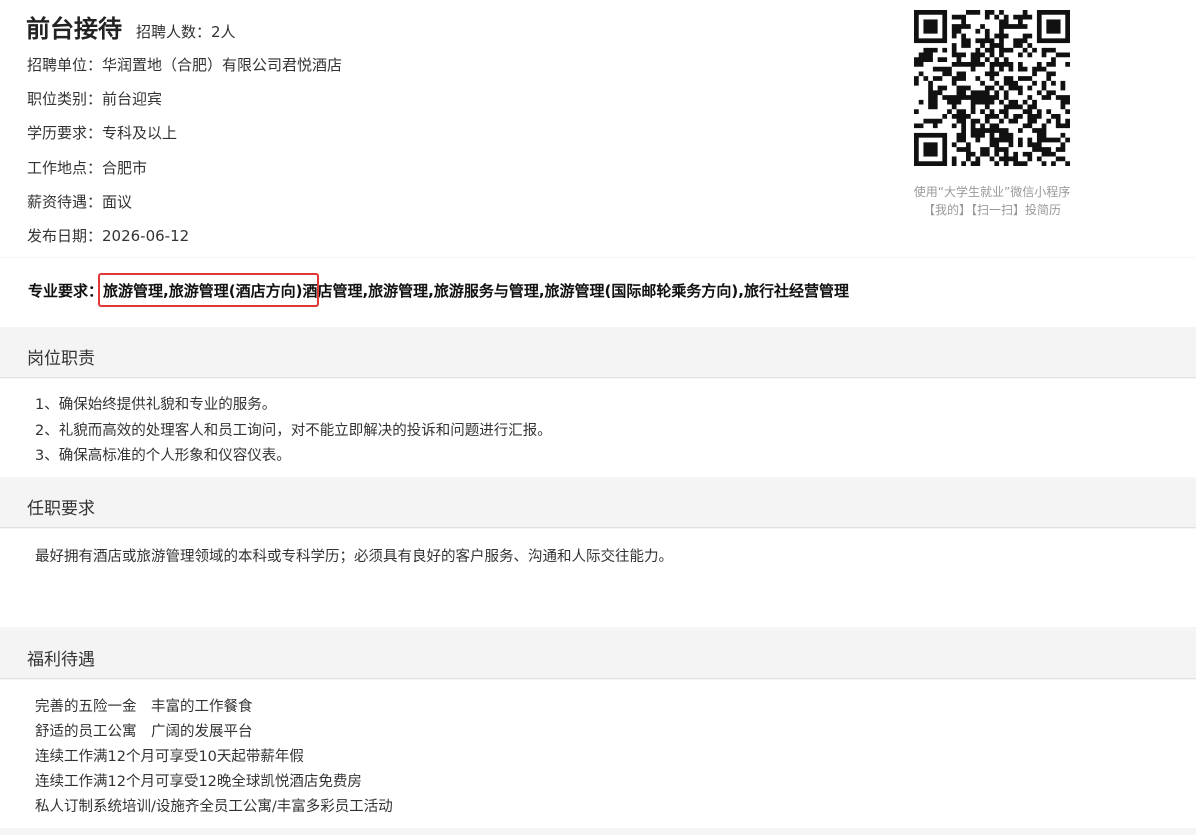 The width and height of the screenshot is (1196, 835). What do you see at coordinates (598, 504) in the screenshot?
I see `section-requirements-header: 任职要求` at bounding box center [598, 504].